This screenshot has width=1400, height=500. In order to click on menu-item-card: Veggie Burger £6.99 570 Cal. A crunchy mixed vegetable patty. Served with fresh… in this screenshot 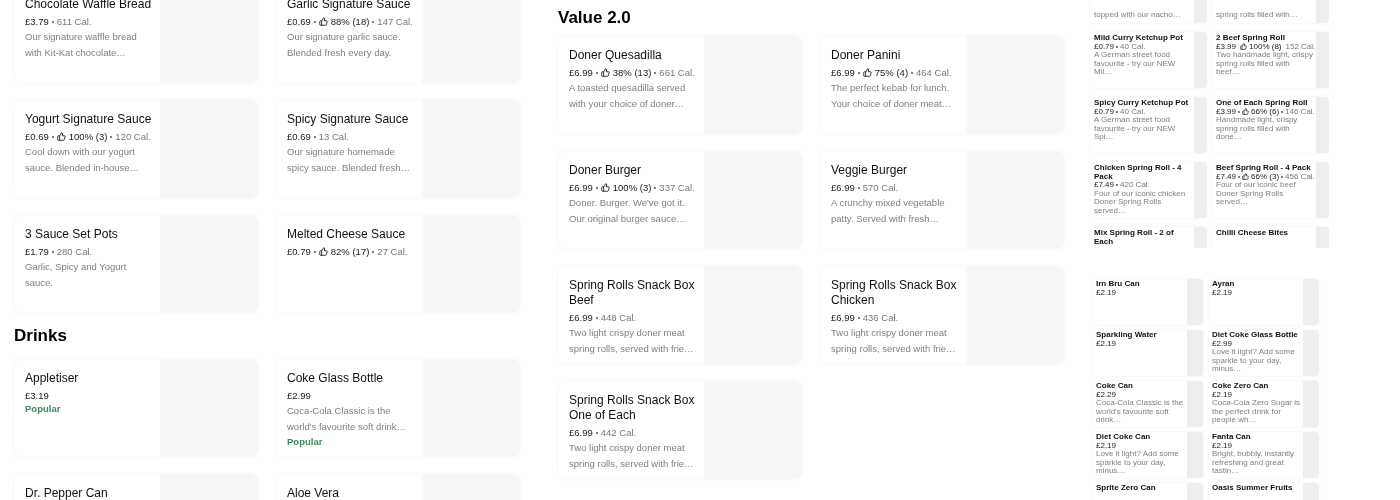, I will do `click(942, 200)`.